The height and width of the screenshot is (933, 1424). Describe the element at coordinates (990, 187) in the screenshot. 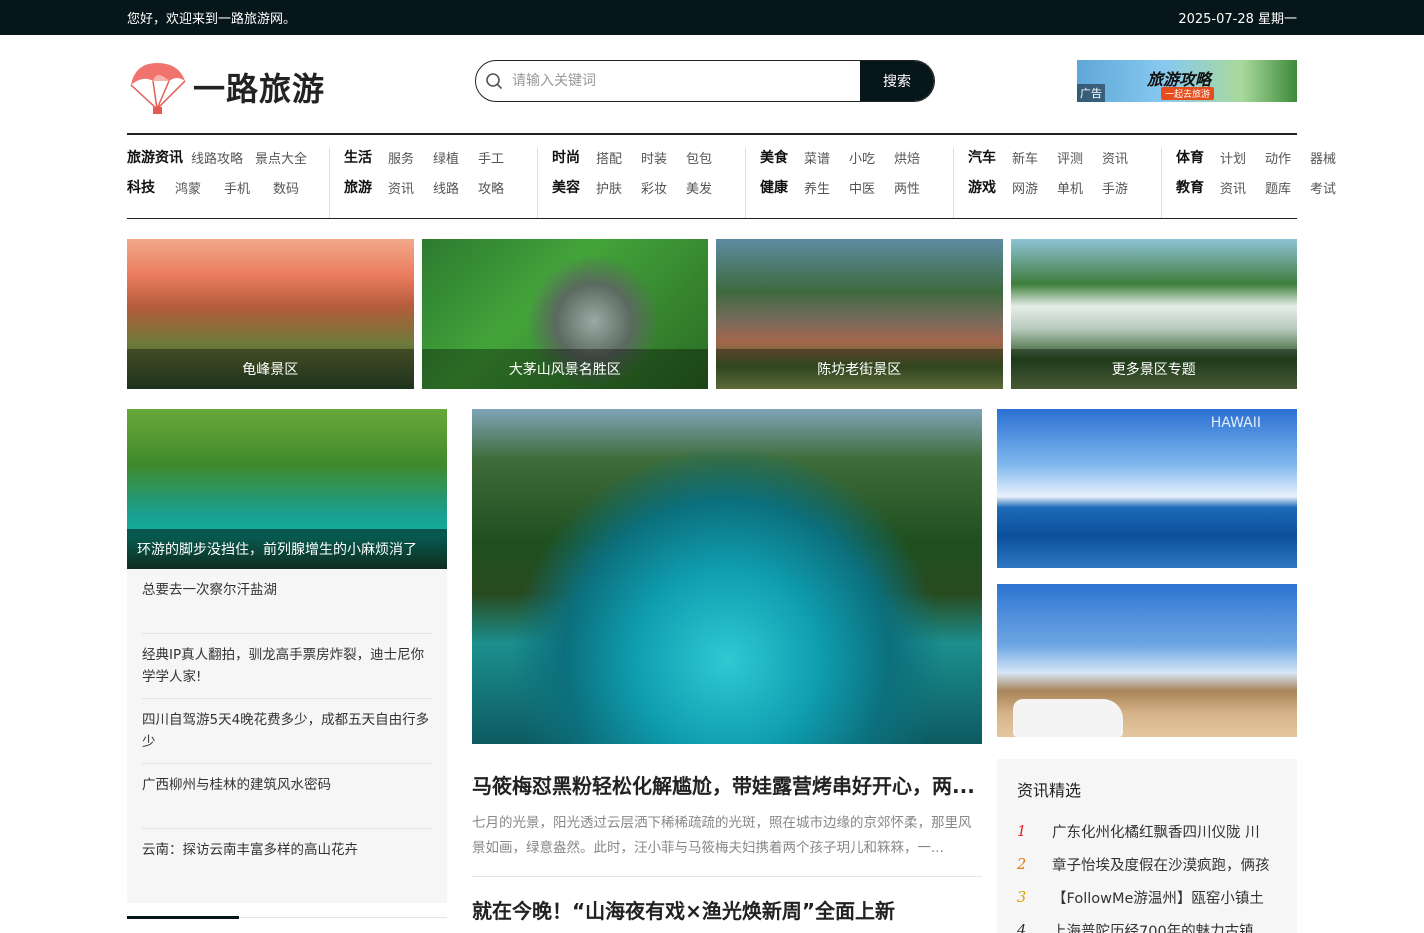

I see `nav-cat: 游戏` at that location.